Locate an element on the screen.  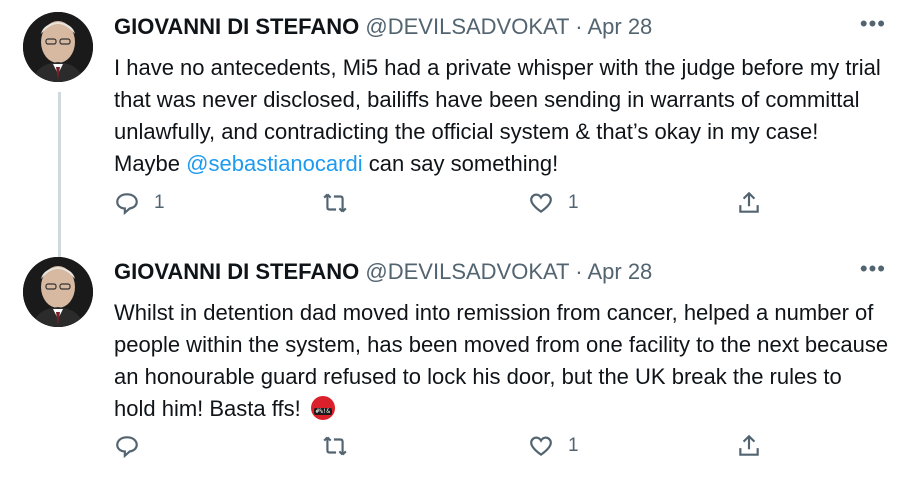
reply-button: 1 is located at coordinates (139, 203).